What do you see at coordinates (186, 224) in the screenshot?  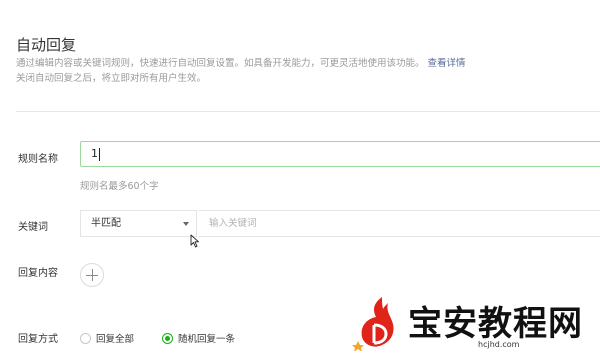 I see `dropdown-arrow-icon` at bounding box center [186, 224].